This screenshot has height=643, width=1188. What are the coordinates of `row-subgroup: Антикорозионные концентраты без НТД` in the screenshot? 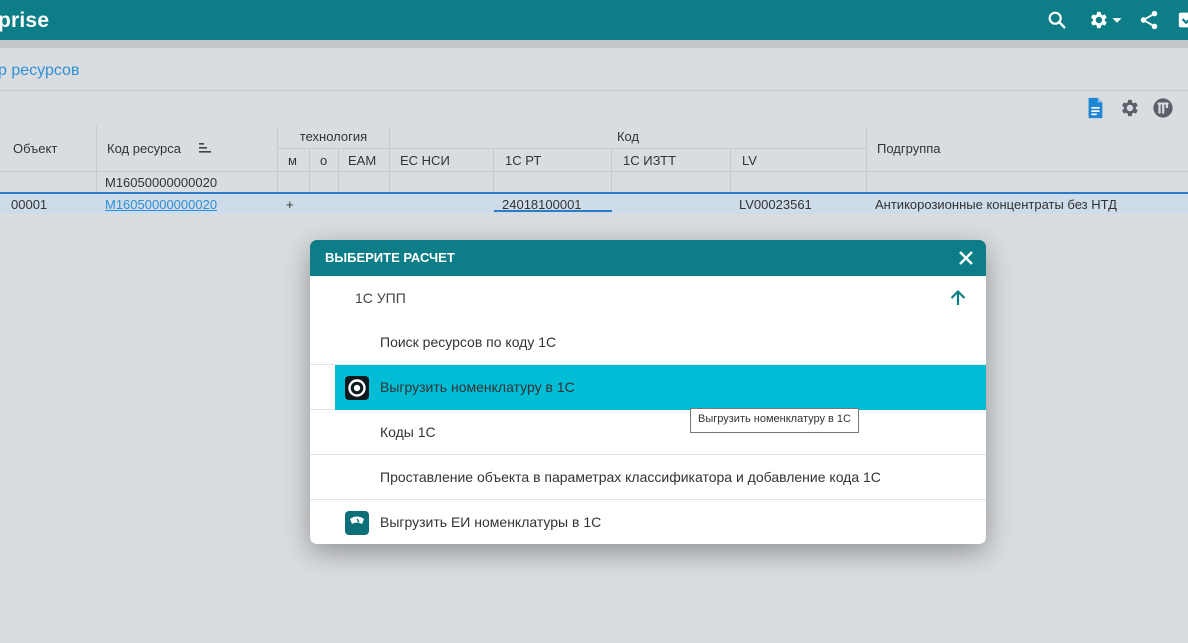 It's located at (996, 204).